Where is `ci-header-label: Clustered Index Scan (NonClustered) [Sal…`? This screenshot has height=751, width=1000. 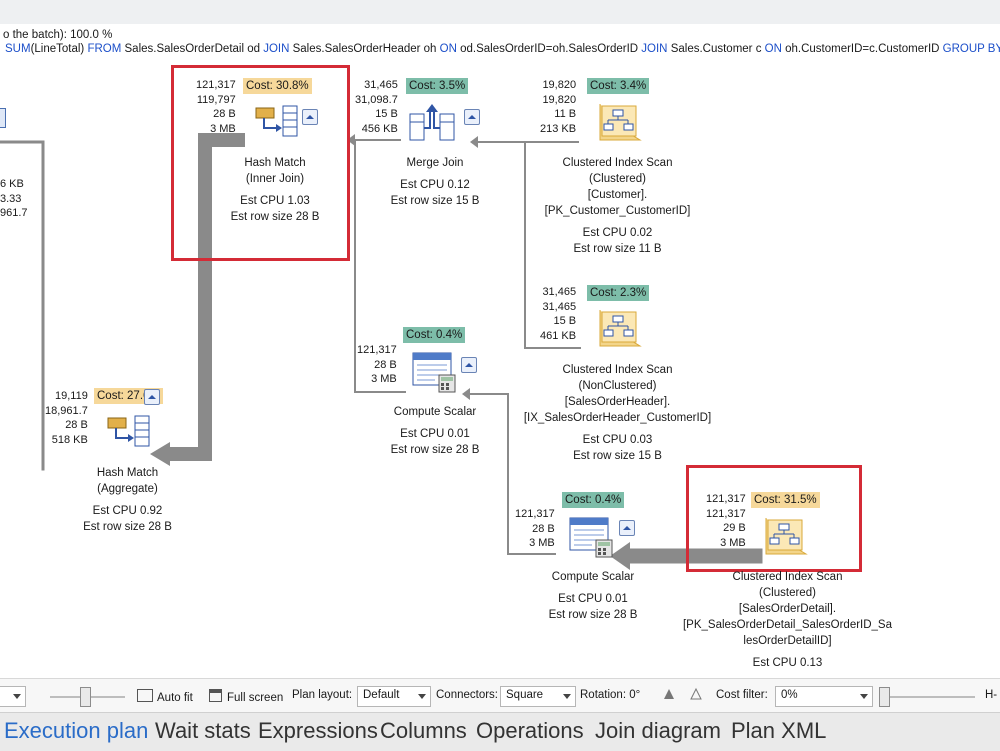
ci-header-label: Clustered Index Scan (NonClustered) [Sal… is located at coordinates (617, 413).